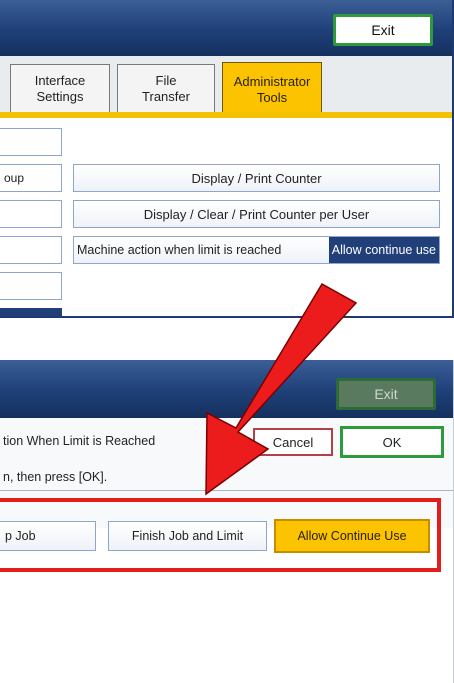 The height and width of the screenshot is (683, 454). I want to click on menu-label: Display / Clear / Print Counter per User, so click(256, 214).